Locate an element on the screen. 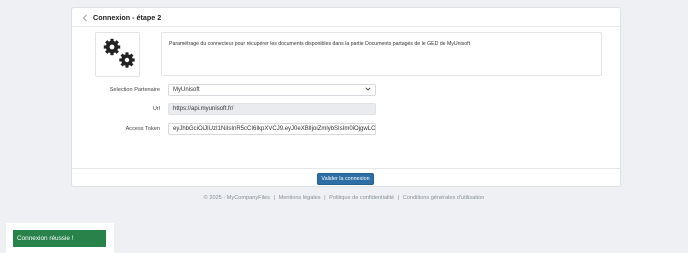 The image size is (688, 253). validate-connection-button: Valider la connexion is located at coordinates (345, 179).